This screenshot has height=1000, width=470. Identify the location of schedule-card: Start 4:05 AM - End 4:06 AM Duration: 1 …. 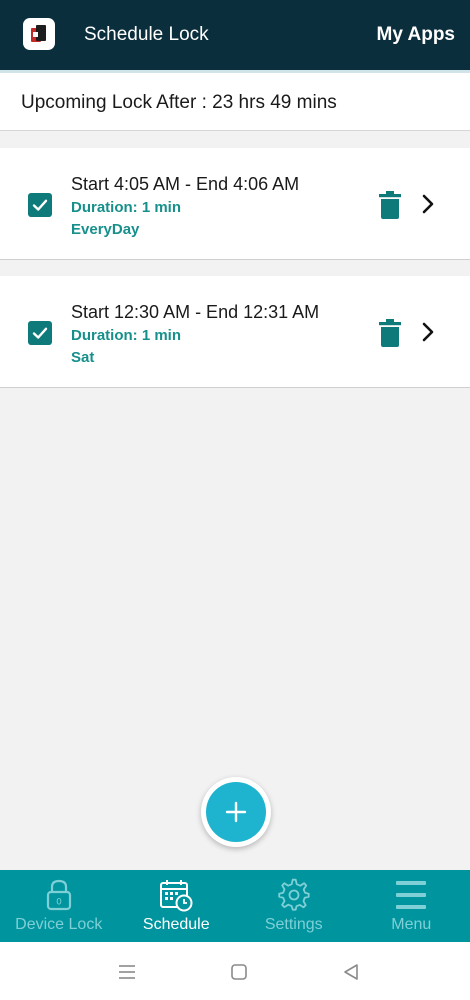
(235, 204).